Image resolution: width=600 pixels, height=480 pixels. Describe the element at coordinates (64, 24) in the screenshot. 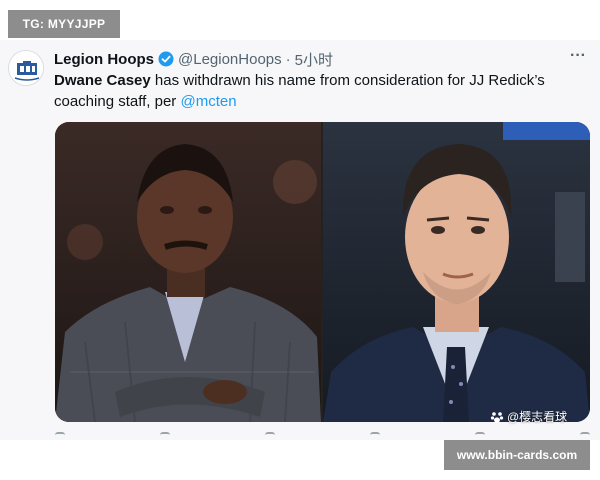

I see `tg-watermark-tag: TG: MYYJJPP` at that location.